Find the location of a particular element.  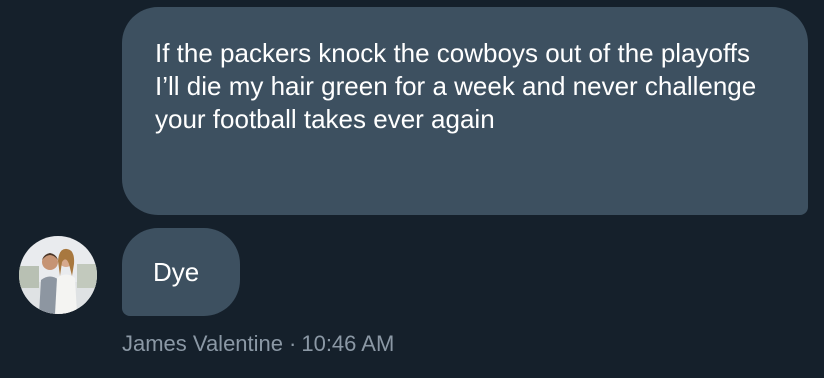

avatar-photo-icon is located at coordinates (58, 275).